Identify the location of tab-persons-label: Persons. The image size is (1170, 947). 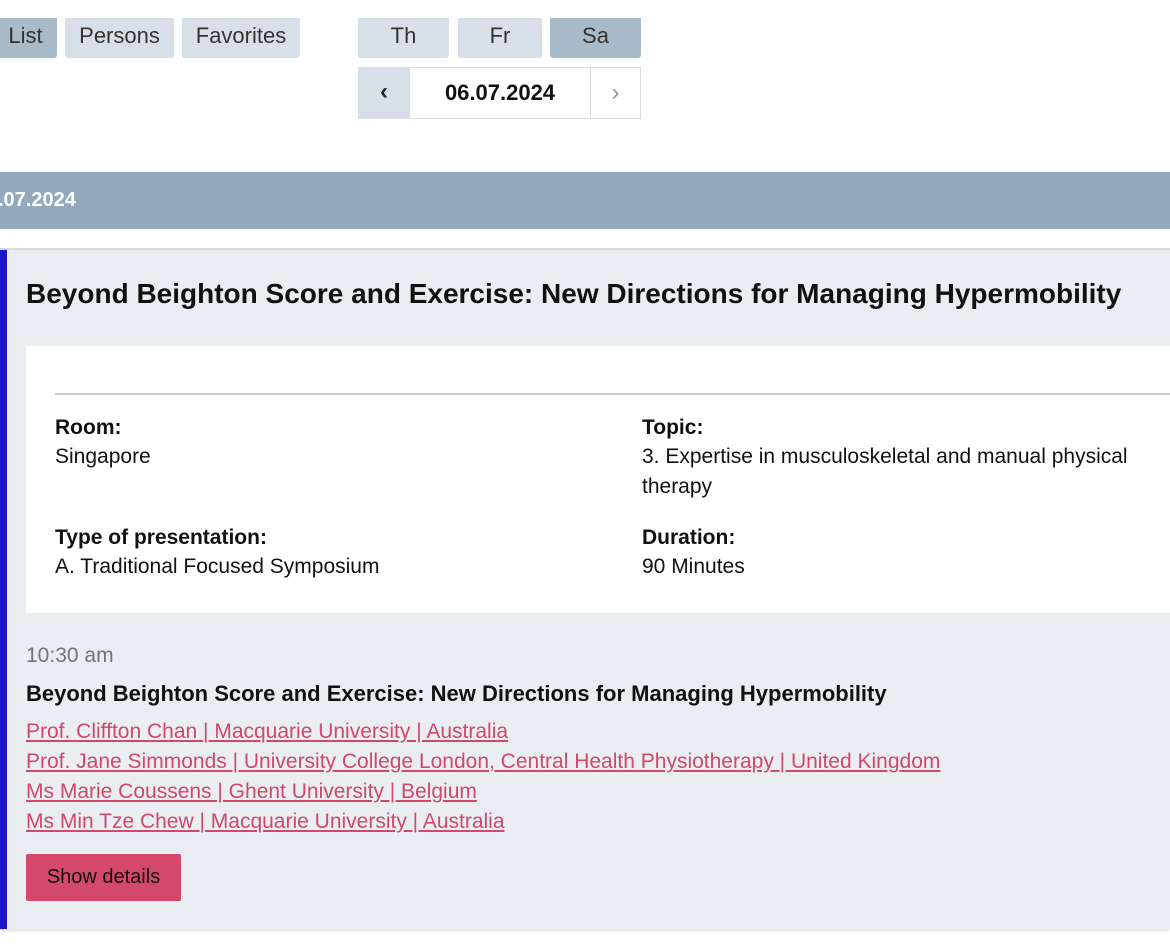
(119, 35).